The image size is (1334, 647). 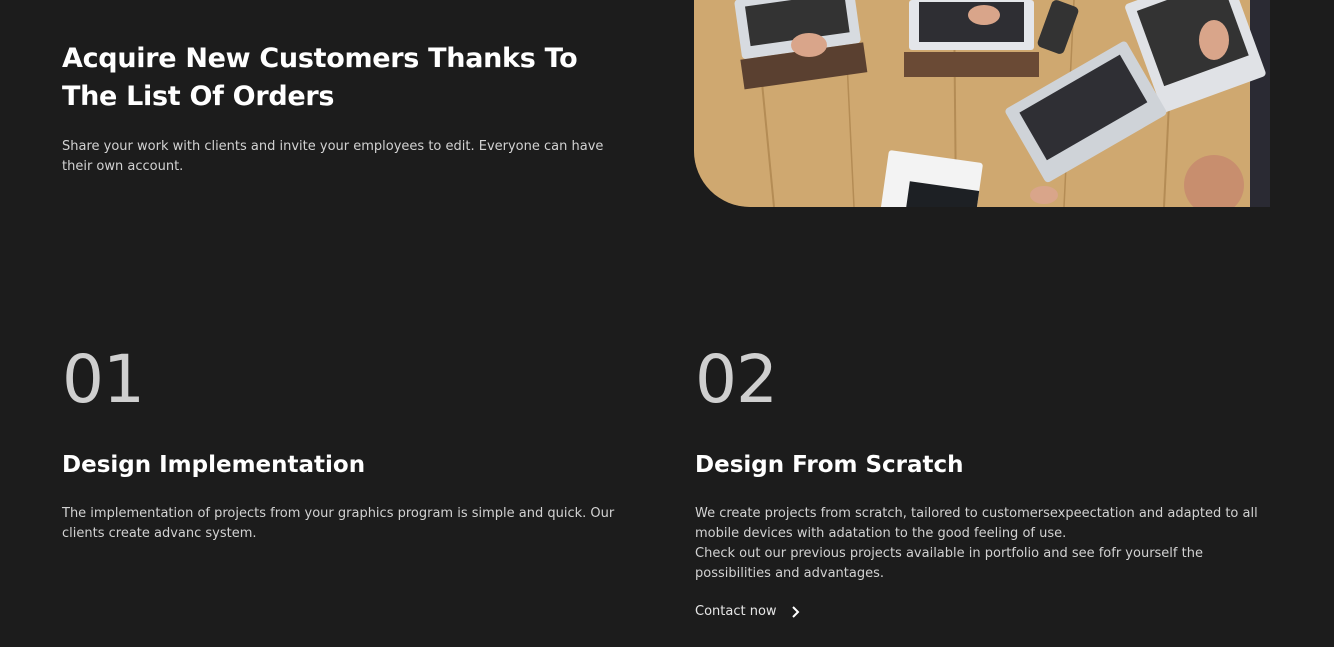 I want to click on feature-number: 02, so click(x=736, y=379).